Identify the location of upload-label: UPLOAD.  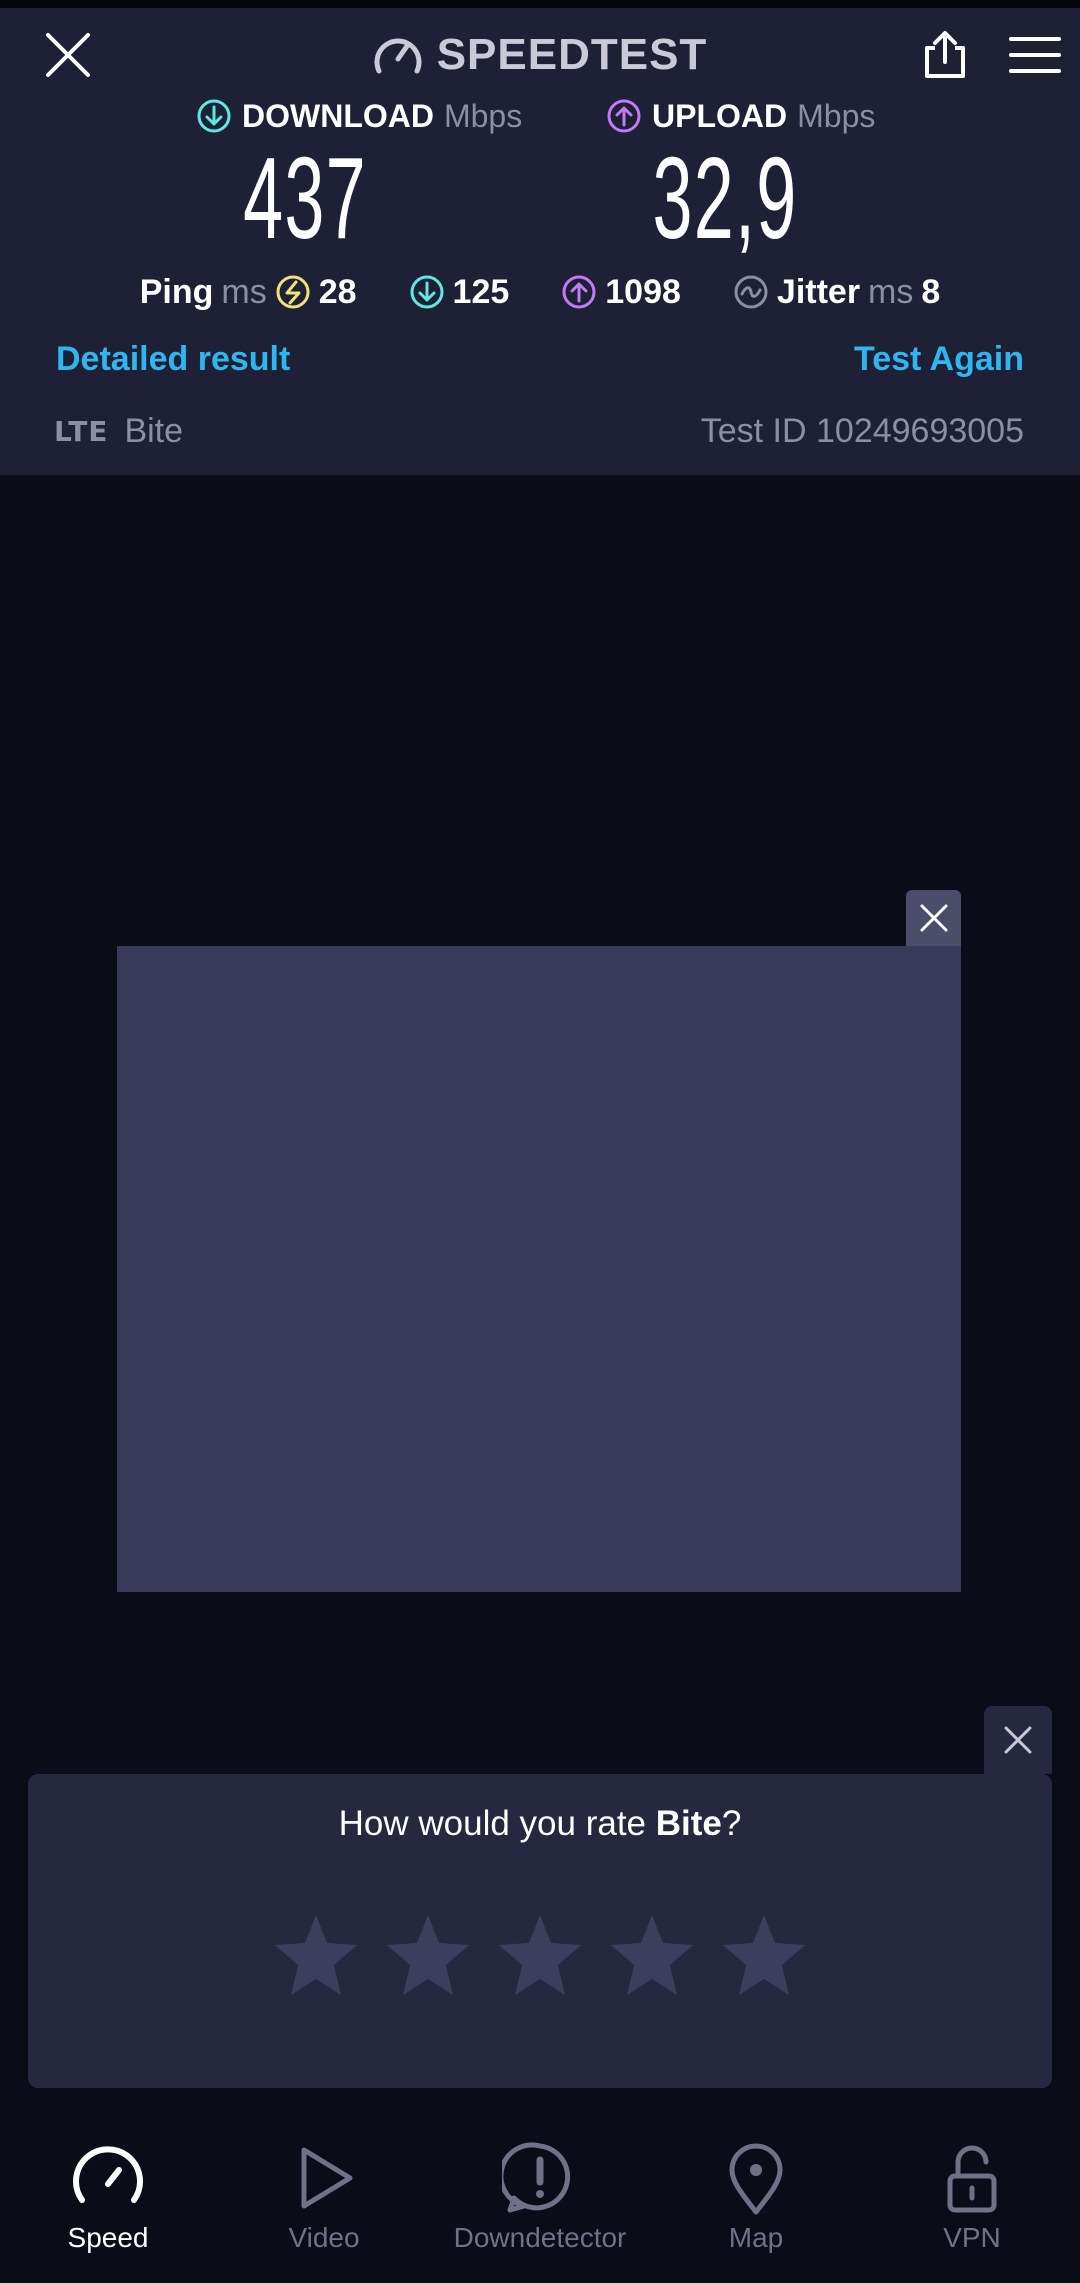
(720, 115).